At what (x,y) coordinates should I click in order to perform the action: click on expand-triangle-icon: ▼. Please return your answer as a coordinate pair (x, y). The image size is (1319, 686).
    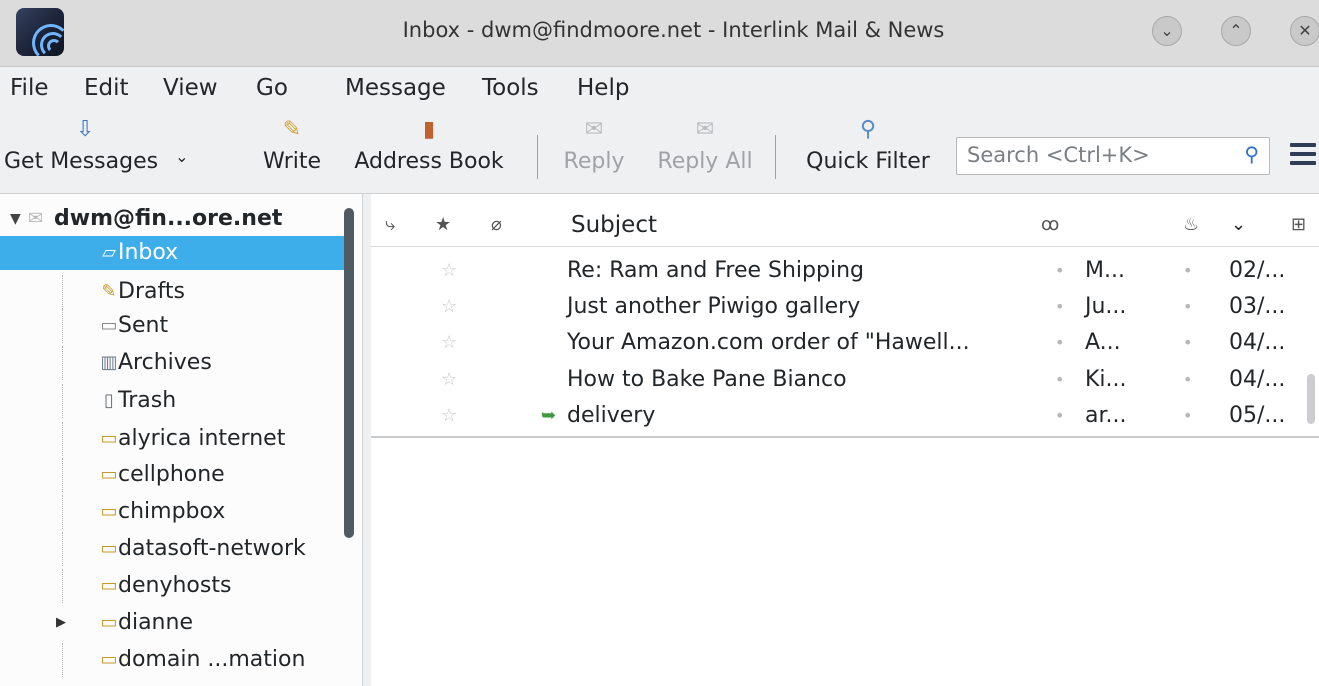
    Looking at the image, I should click on (15, 219).